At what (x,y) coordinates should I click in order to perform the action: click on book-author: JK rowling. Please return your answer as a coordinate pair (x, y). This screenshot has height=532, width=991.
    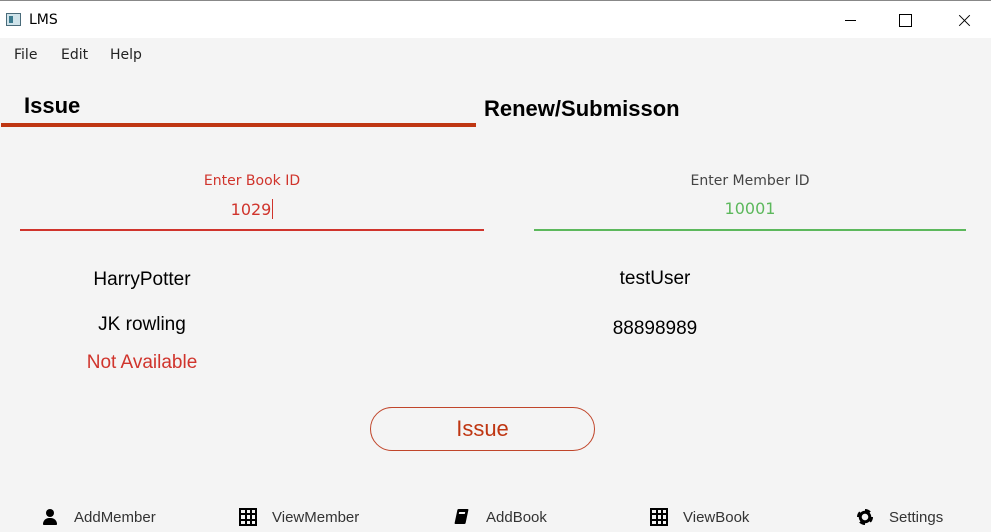
    Looking at the image, I should click on (142, 324).